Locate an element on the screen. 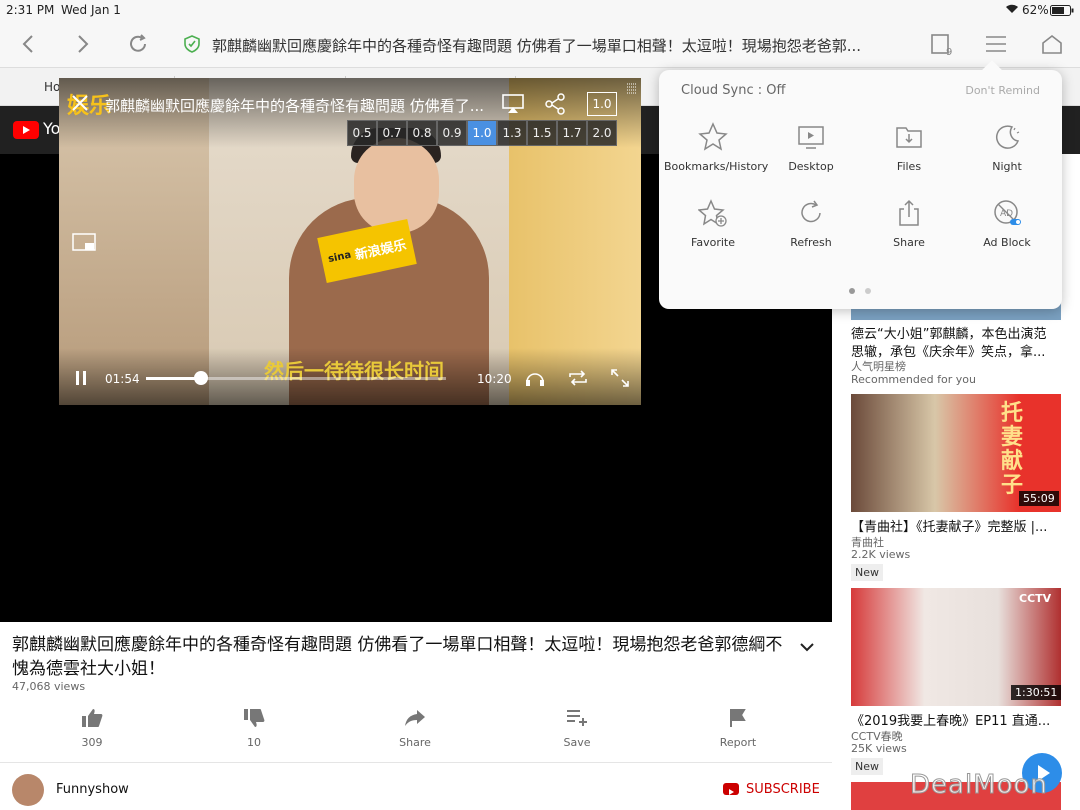 The height and width of the screenshot is (810, 1080). grip-icon is located at coordinates (632, 89).